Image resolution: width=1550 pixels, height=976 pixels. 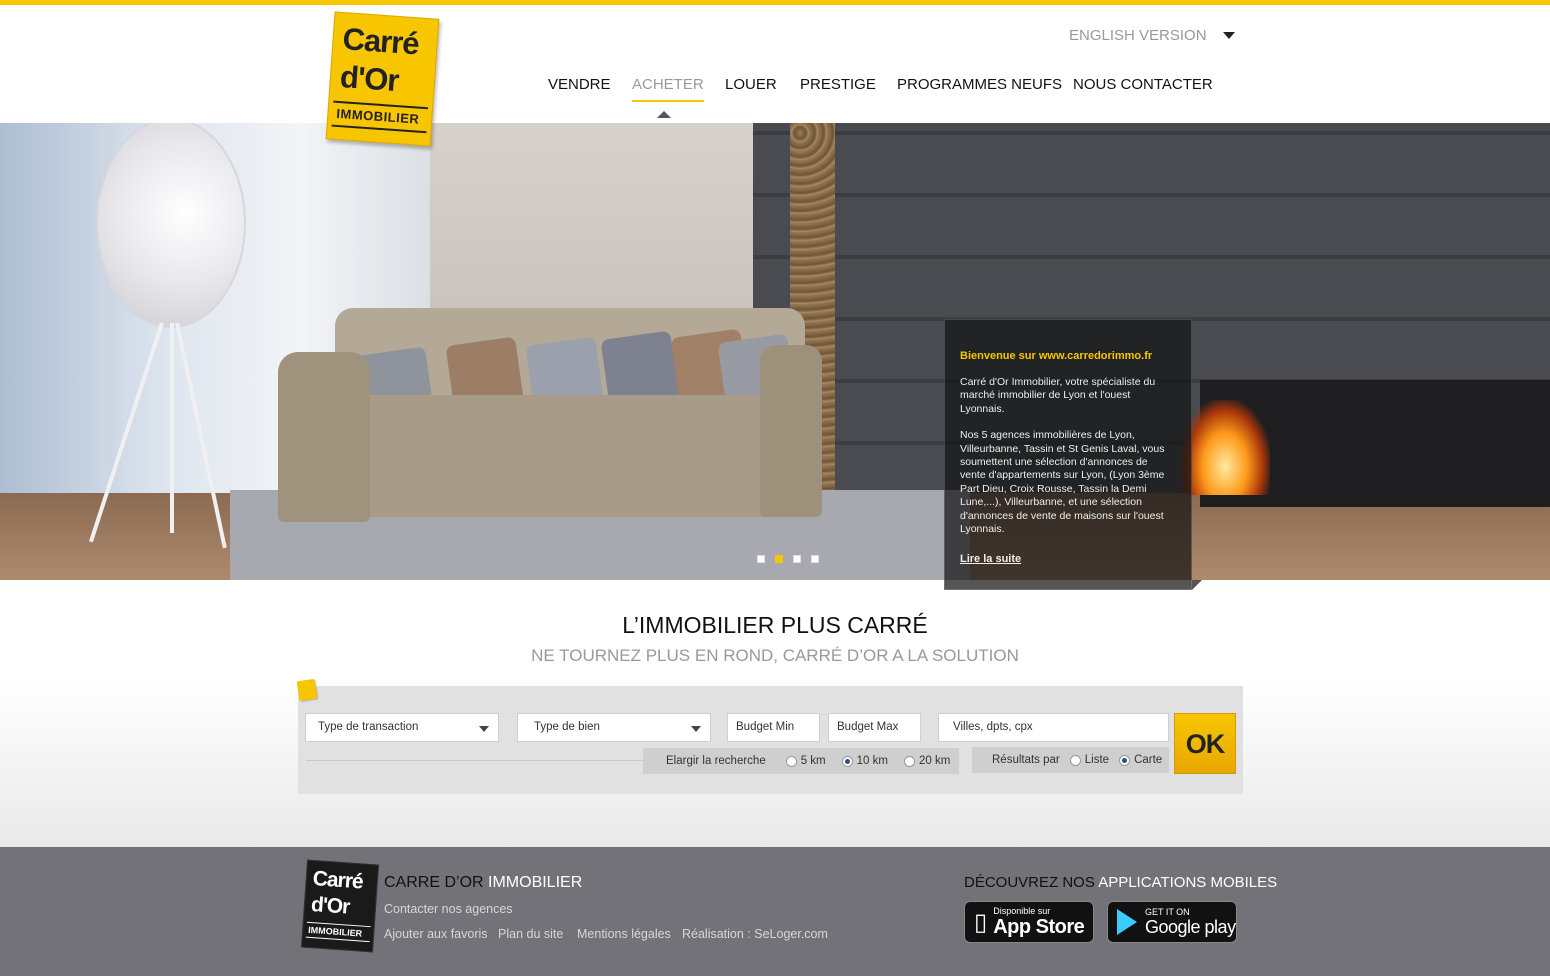 I want to click on radius-5km: 5 km, so click(x=805, y=761).